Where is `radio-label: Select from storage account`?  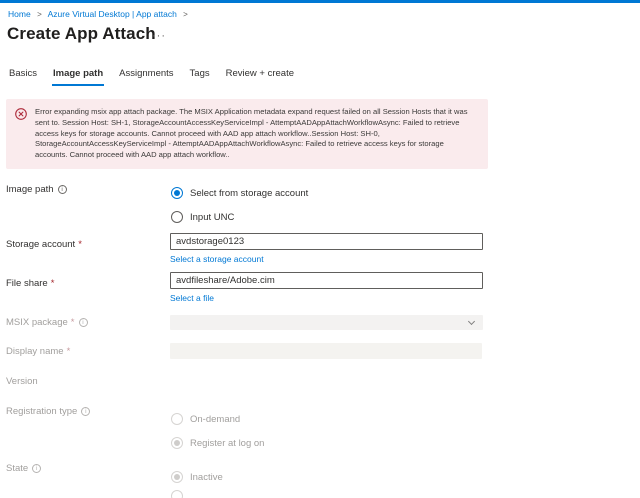
radio-label: Select from storage account is located at coordinates (249, 193).